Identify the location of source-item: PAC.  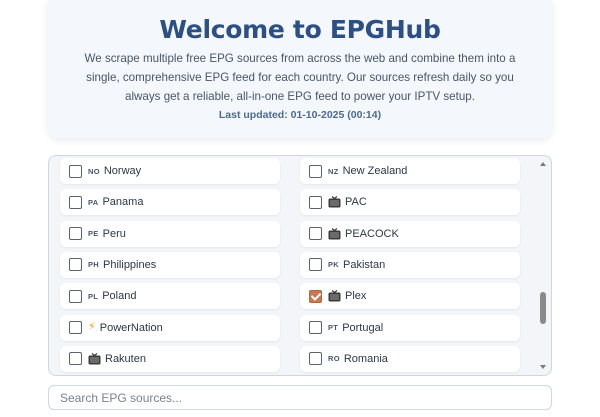
(410, 202).